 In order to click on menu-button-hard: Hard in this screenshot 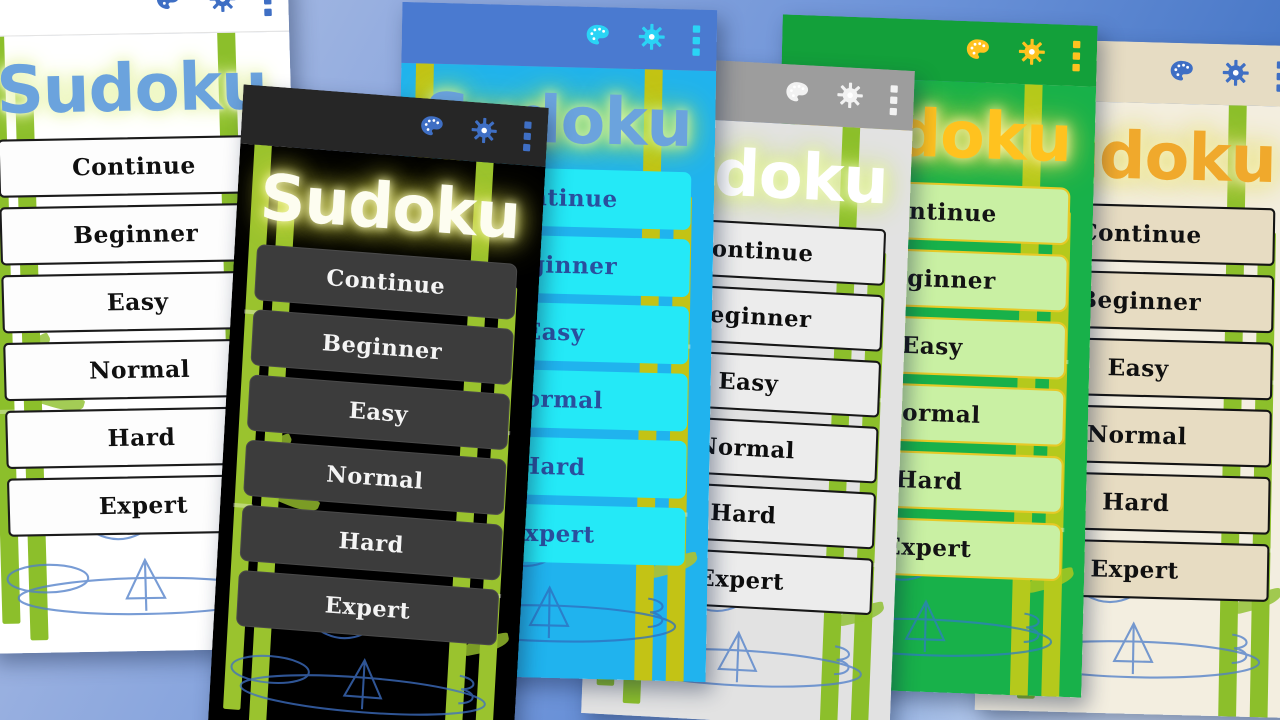, I will do `click(371, 542)`.